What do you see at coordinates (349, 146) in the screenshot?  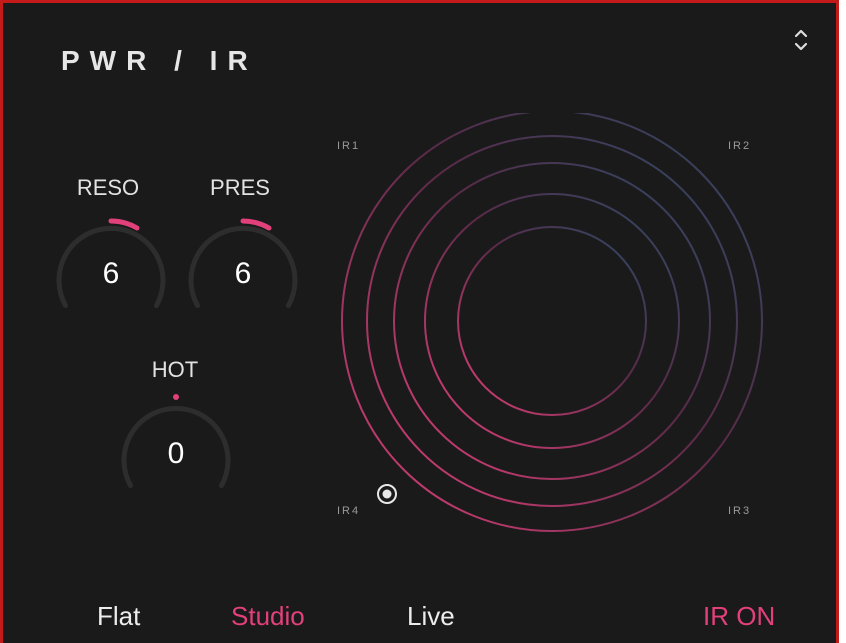 I see `ir1-label: IR1` at bounding box center [349, 146].